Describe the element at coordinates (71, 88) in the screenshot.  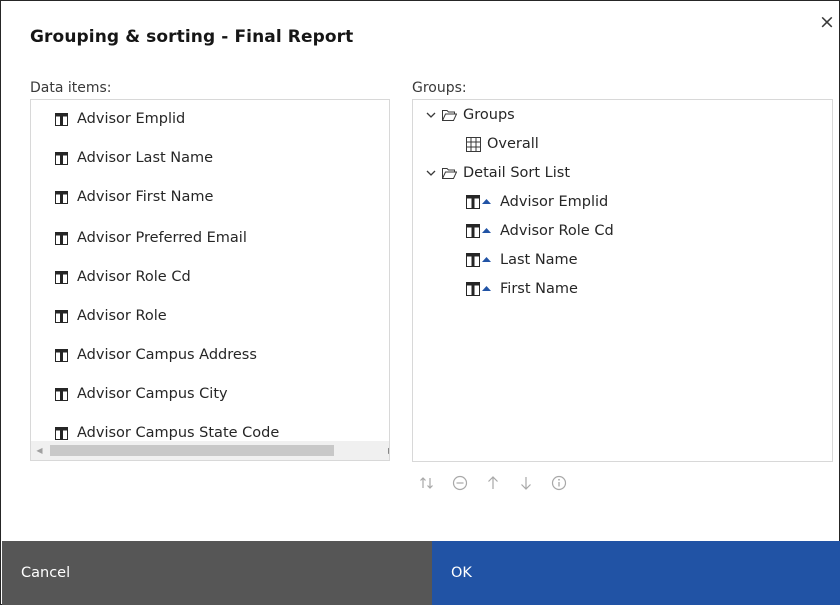
I see `data-items-label: Data items:` at that location.